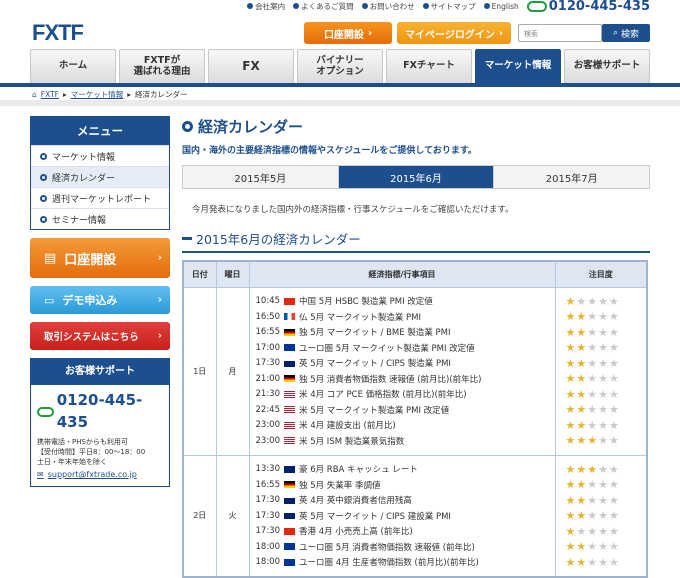 Image resolution: width=680 pixels, height=578 pixels. Describe the element at coordinates (100, 155) in the screenshot. I see `menu-item-market: マーケット情報` at that location.